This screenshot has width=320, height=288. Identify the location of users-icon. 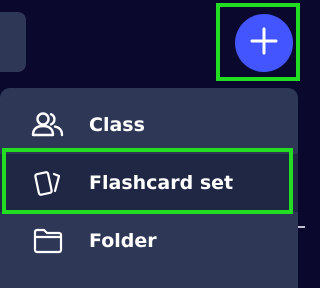
(48, 125).